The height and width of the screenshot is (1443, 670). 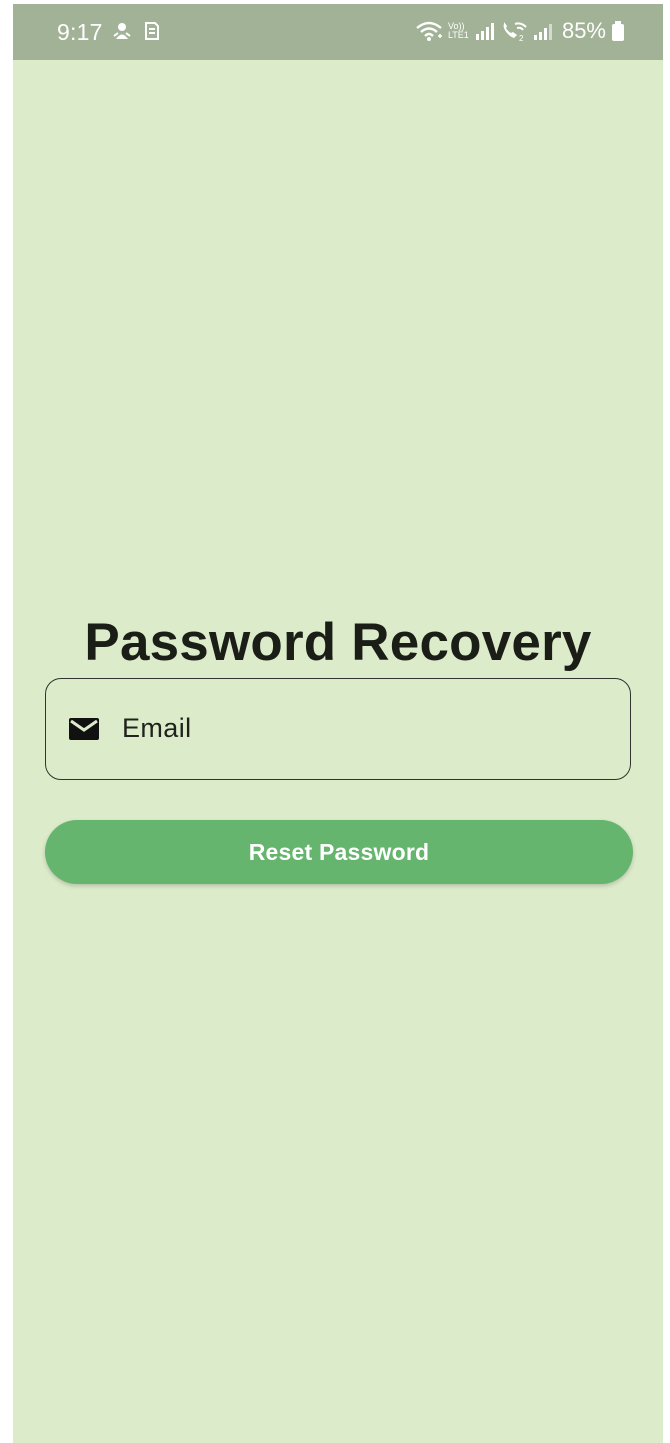 What do you see at coordinates (583, 30) in the screenshot?
I see `battery-percentage: 85%` at bounding box center [583, 30].